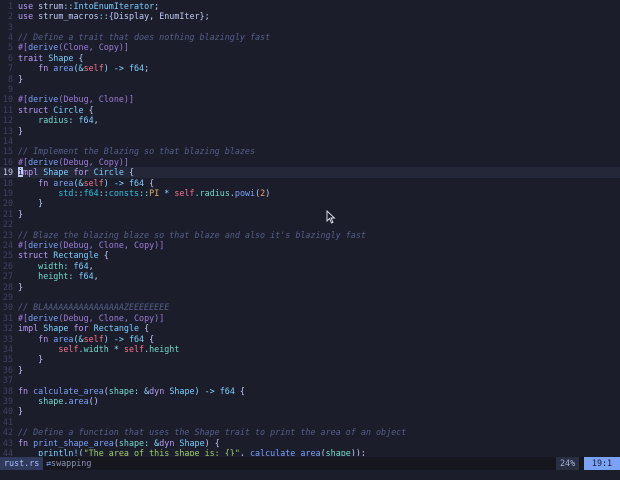 The image size is (620, 480). I want to click on code-line: 39 shape.area(), so click(310, 401).